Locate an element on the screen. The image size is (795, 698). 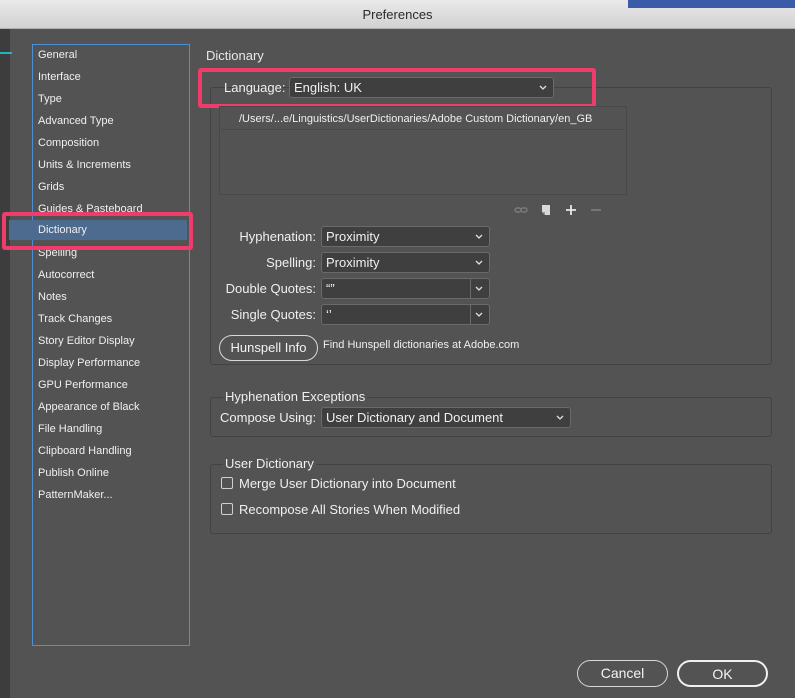
language-select: English: UK is located at coordinates (421, 87).